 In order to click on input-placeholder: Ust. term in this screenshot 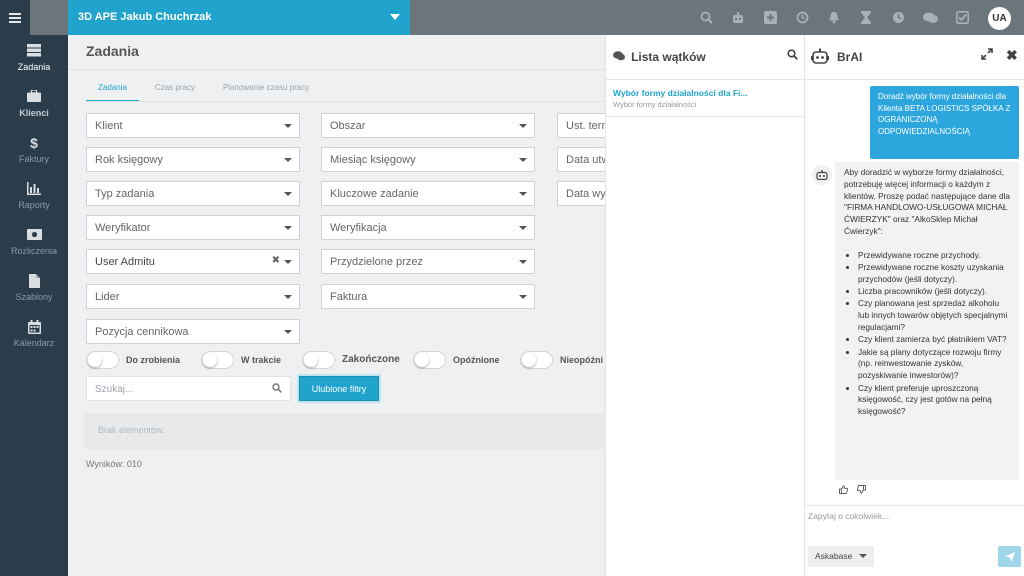, I will do `click(585, 126)`.